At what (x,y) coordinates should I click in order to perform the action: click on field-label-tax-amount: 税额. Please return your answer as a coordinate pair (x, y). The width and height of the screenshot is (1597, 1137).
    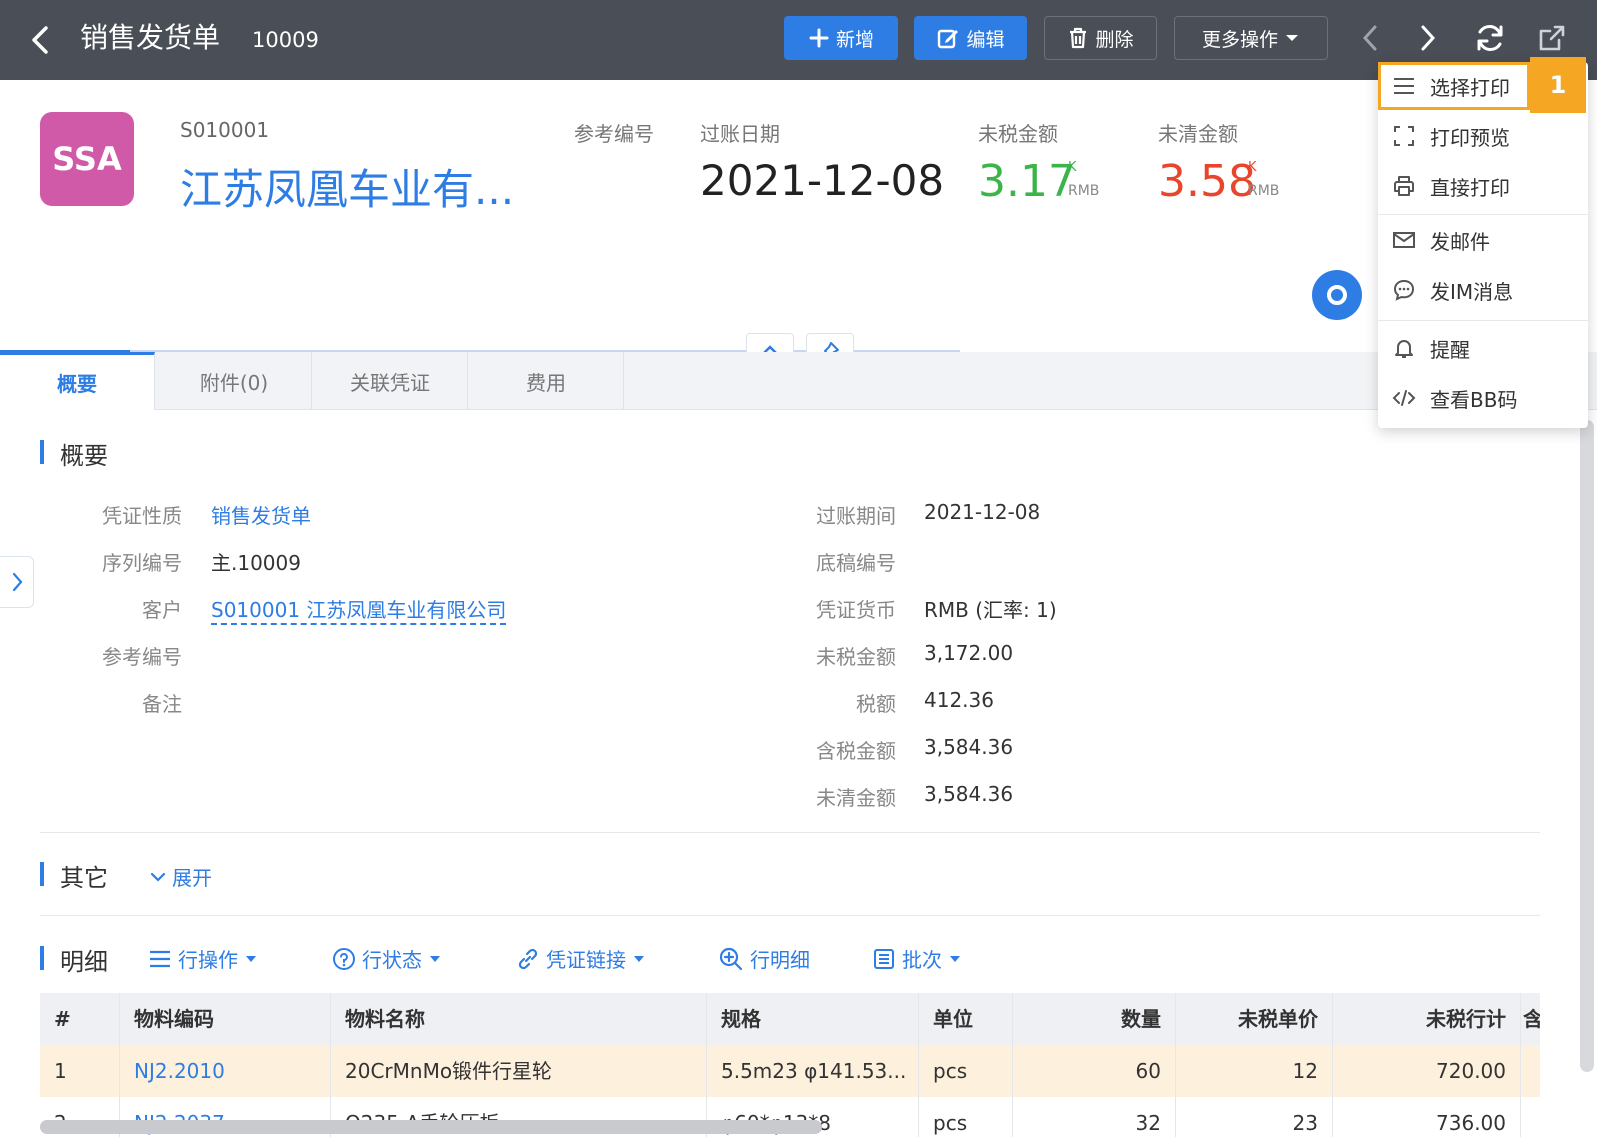
    Looking at the image, I should click on (876, 704).